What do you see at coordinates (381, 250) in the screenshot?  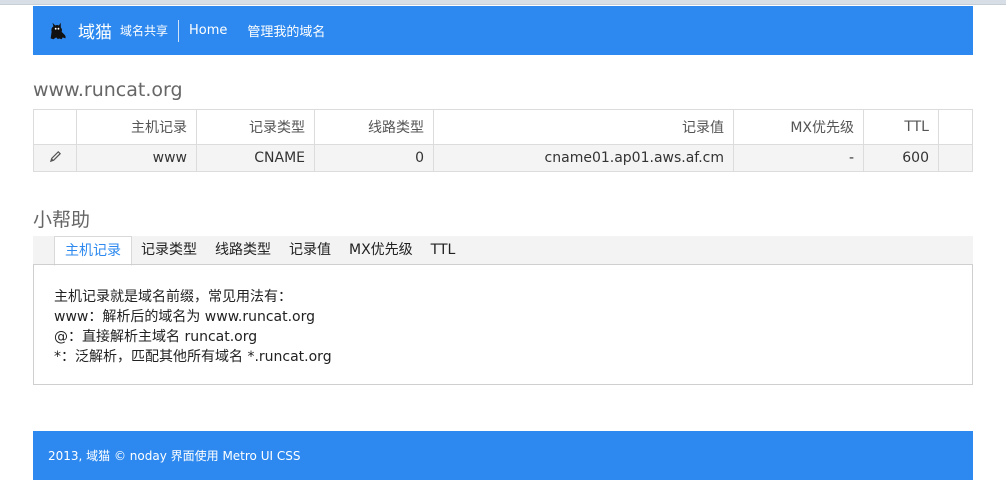 I see `tab-mx-priority: MX优先级` at bounding box center [381, 250].